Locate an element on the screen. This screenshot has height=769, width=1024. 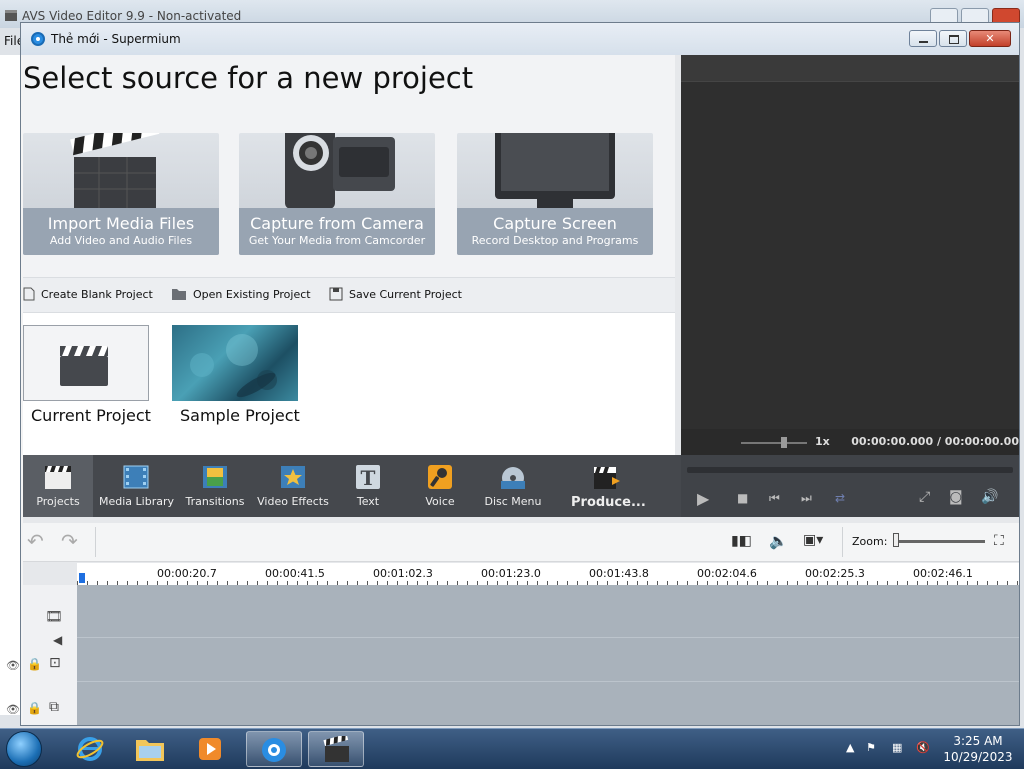
undo-icon: ↶ is located at coordinates (35, 541).